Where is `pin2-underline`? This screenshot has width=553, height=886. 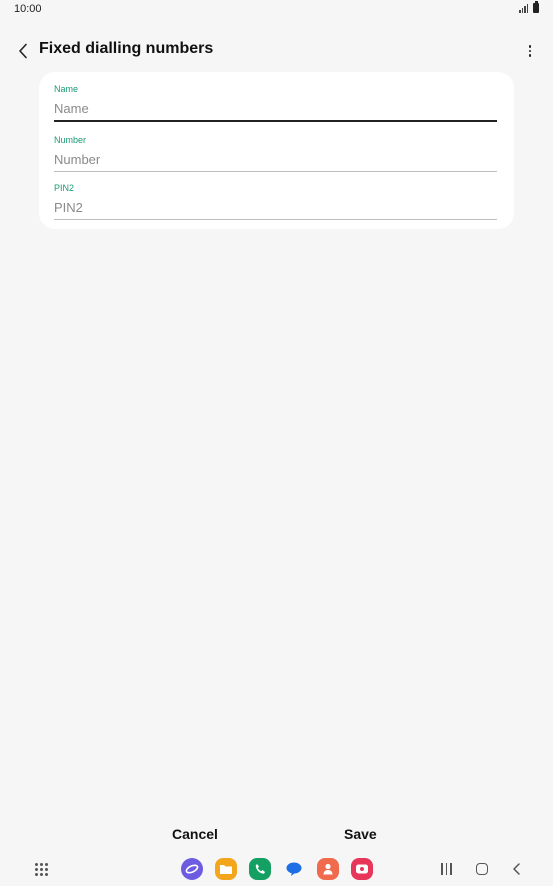
pin2-underline is located at coordinates (275, 219).